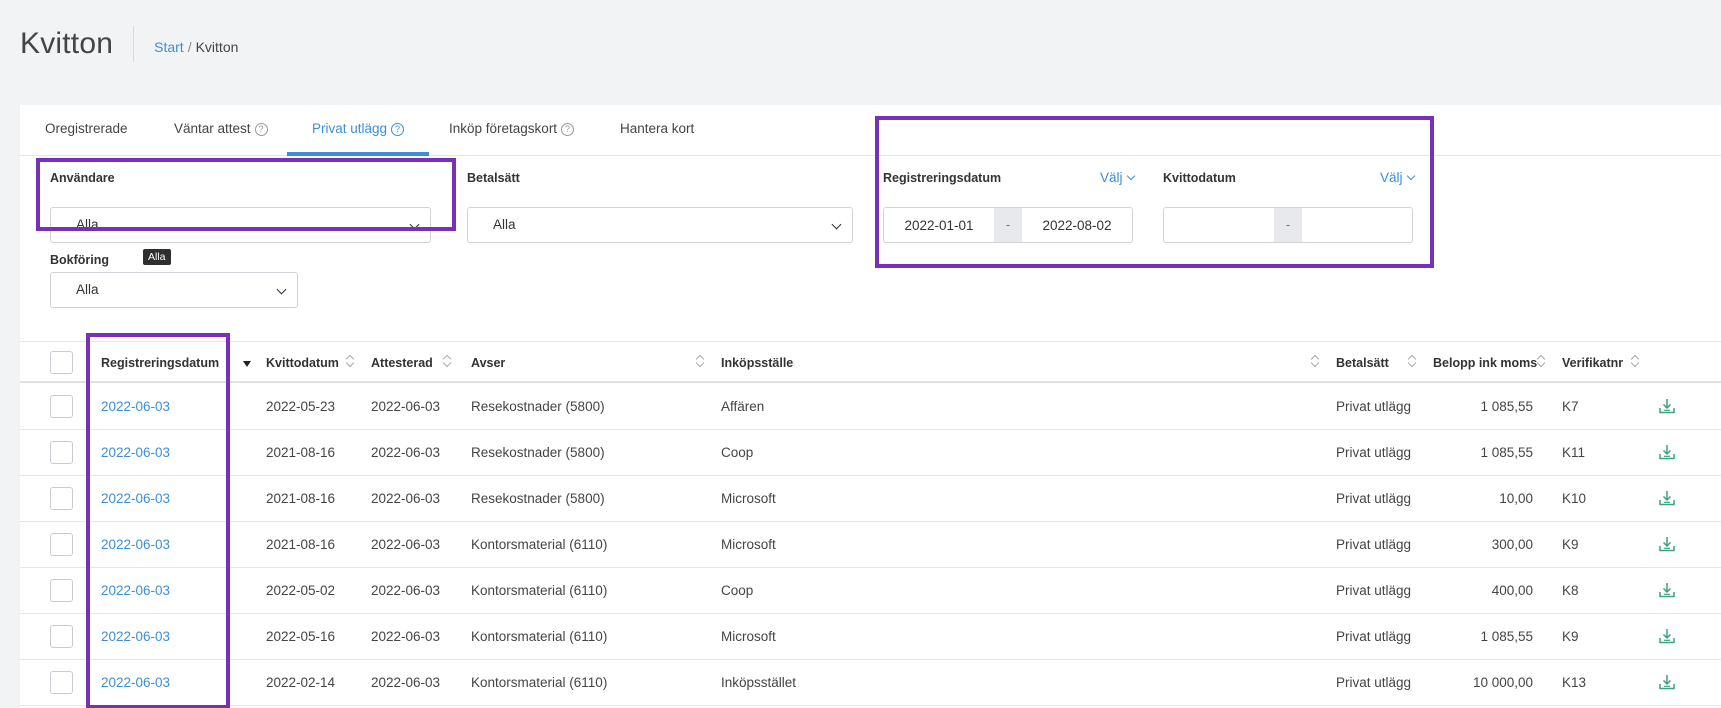 The image size is (1721, 708). I want to click on breadcrumb-current: Kvitton, so click(217, 47).